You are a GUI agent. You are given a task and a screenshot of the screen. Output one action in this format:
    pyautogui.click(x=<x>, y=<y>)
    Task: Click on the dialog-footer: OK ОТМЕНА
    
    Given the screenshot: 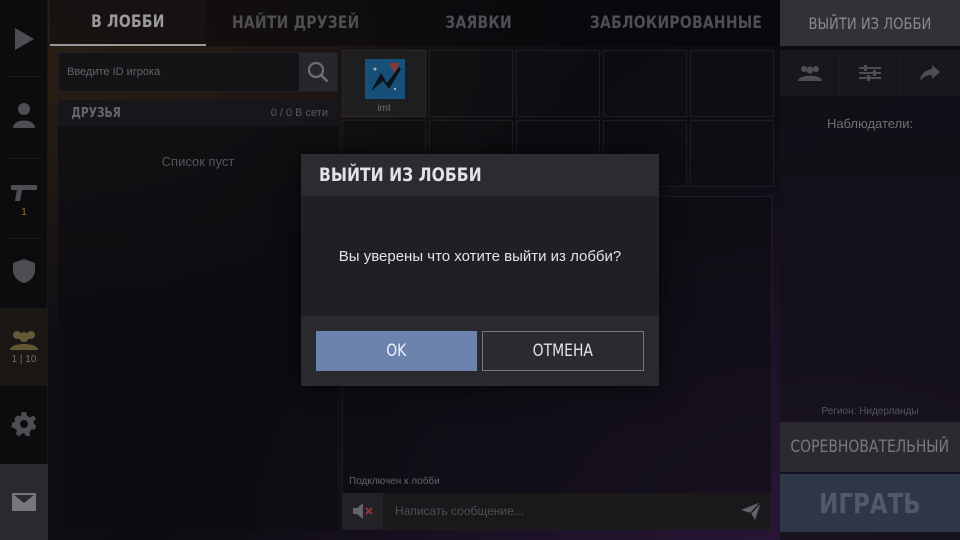 What is the action you would take?
    pyautogui.click(x=480, y=351)
    